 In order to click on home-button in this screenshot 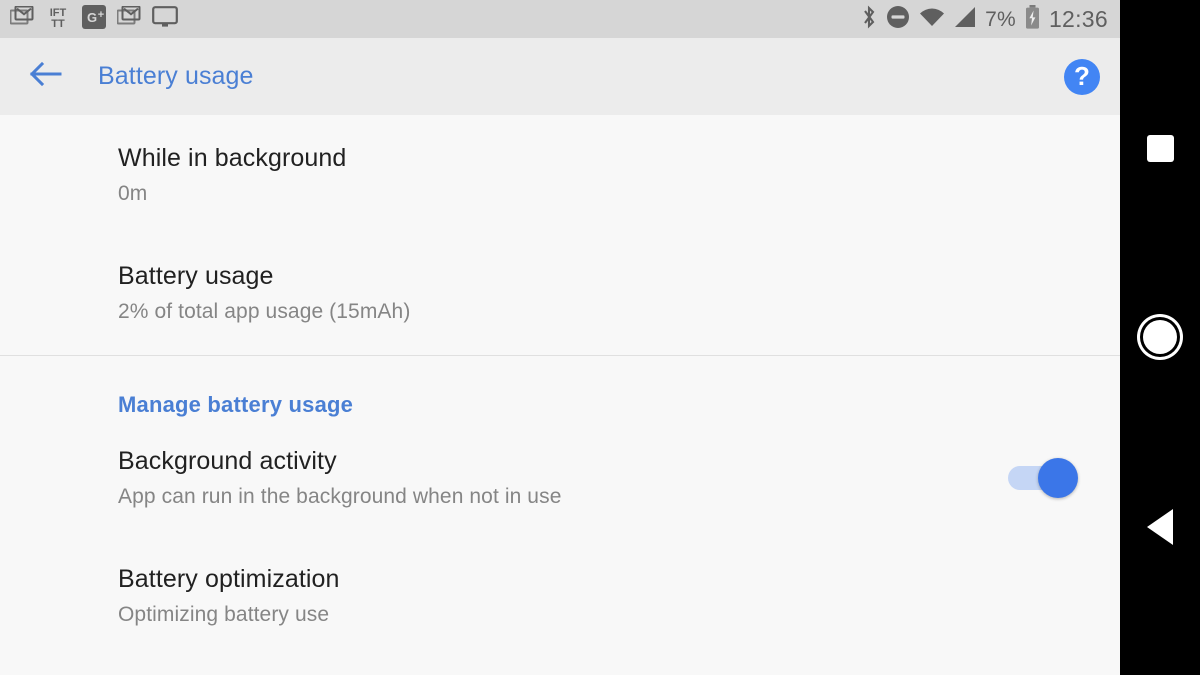, I will do `click(1160, 337)`.